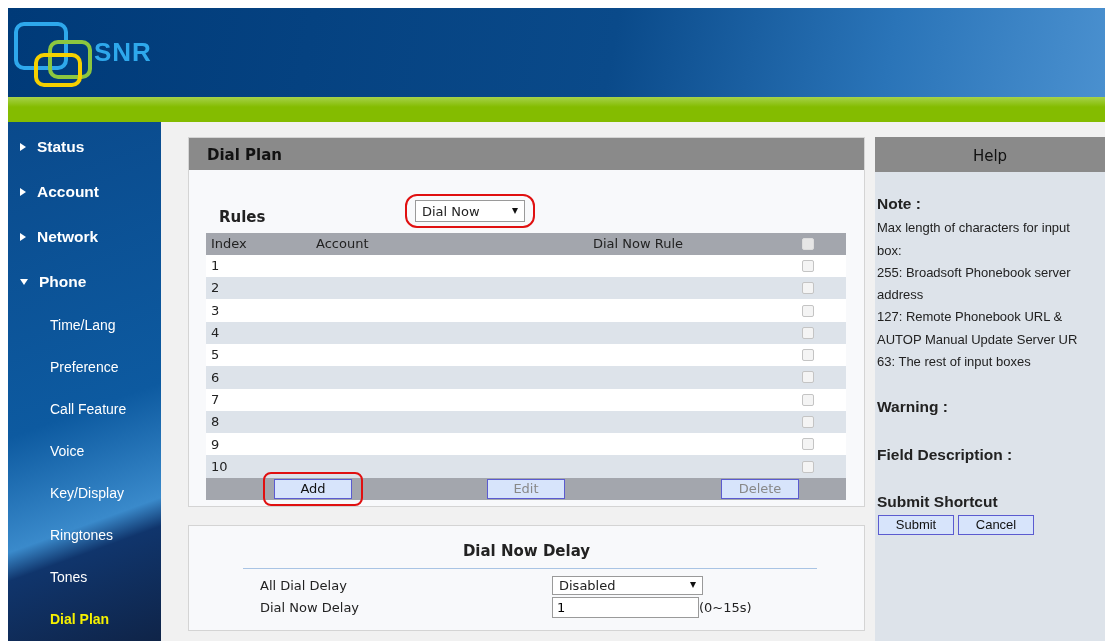 The height and width of the screenshot is (641, 1105). I want to click on help-text: address, so click(901, 295).